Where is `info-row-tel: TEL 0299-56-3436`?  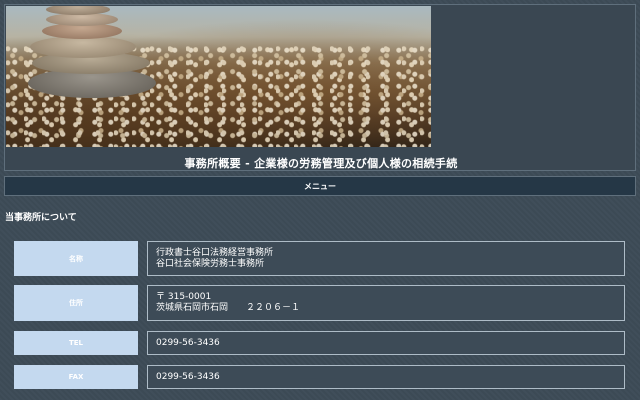 info-row-tel: TEL 0299-56-3436 is located at coordinates (320, 343).